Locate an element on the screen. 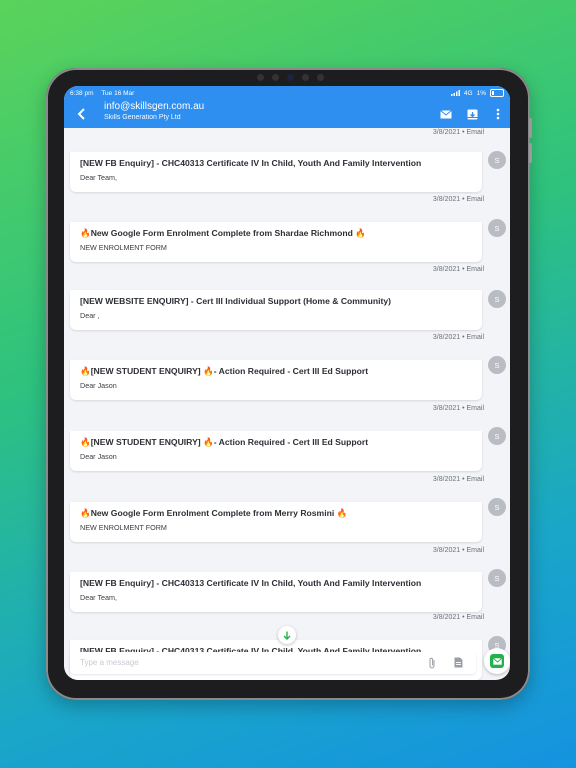 This screenshot has height=768, width=576. page-subtitle: Skills Generation Pty Ltd is located at coordinates (142, 117).